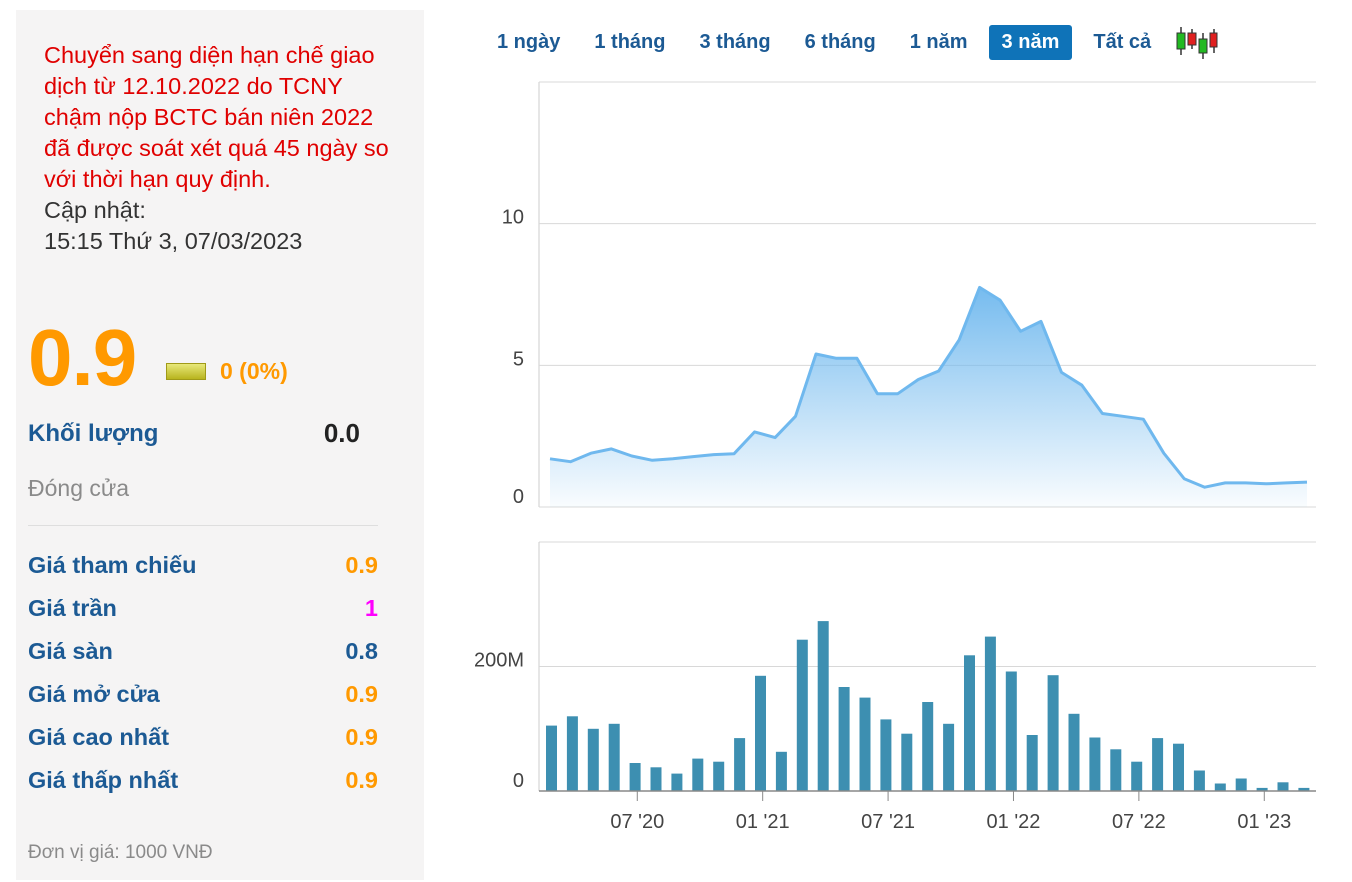 This screenshot has width=1352, height=882. What do you see at coordinates (112, 565) in the screenshot?
I see `stat-label: Giá tham chiếu` at bounding box center [112, 565].